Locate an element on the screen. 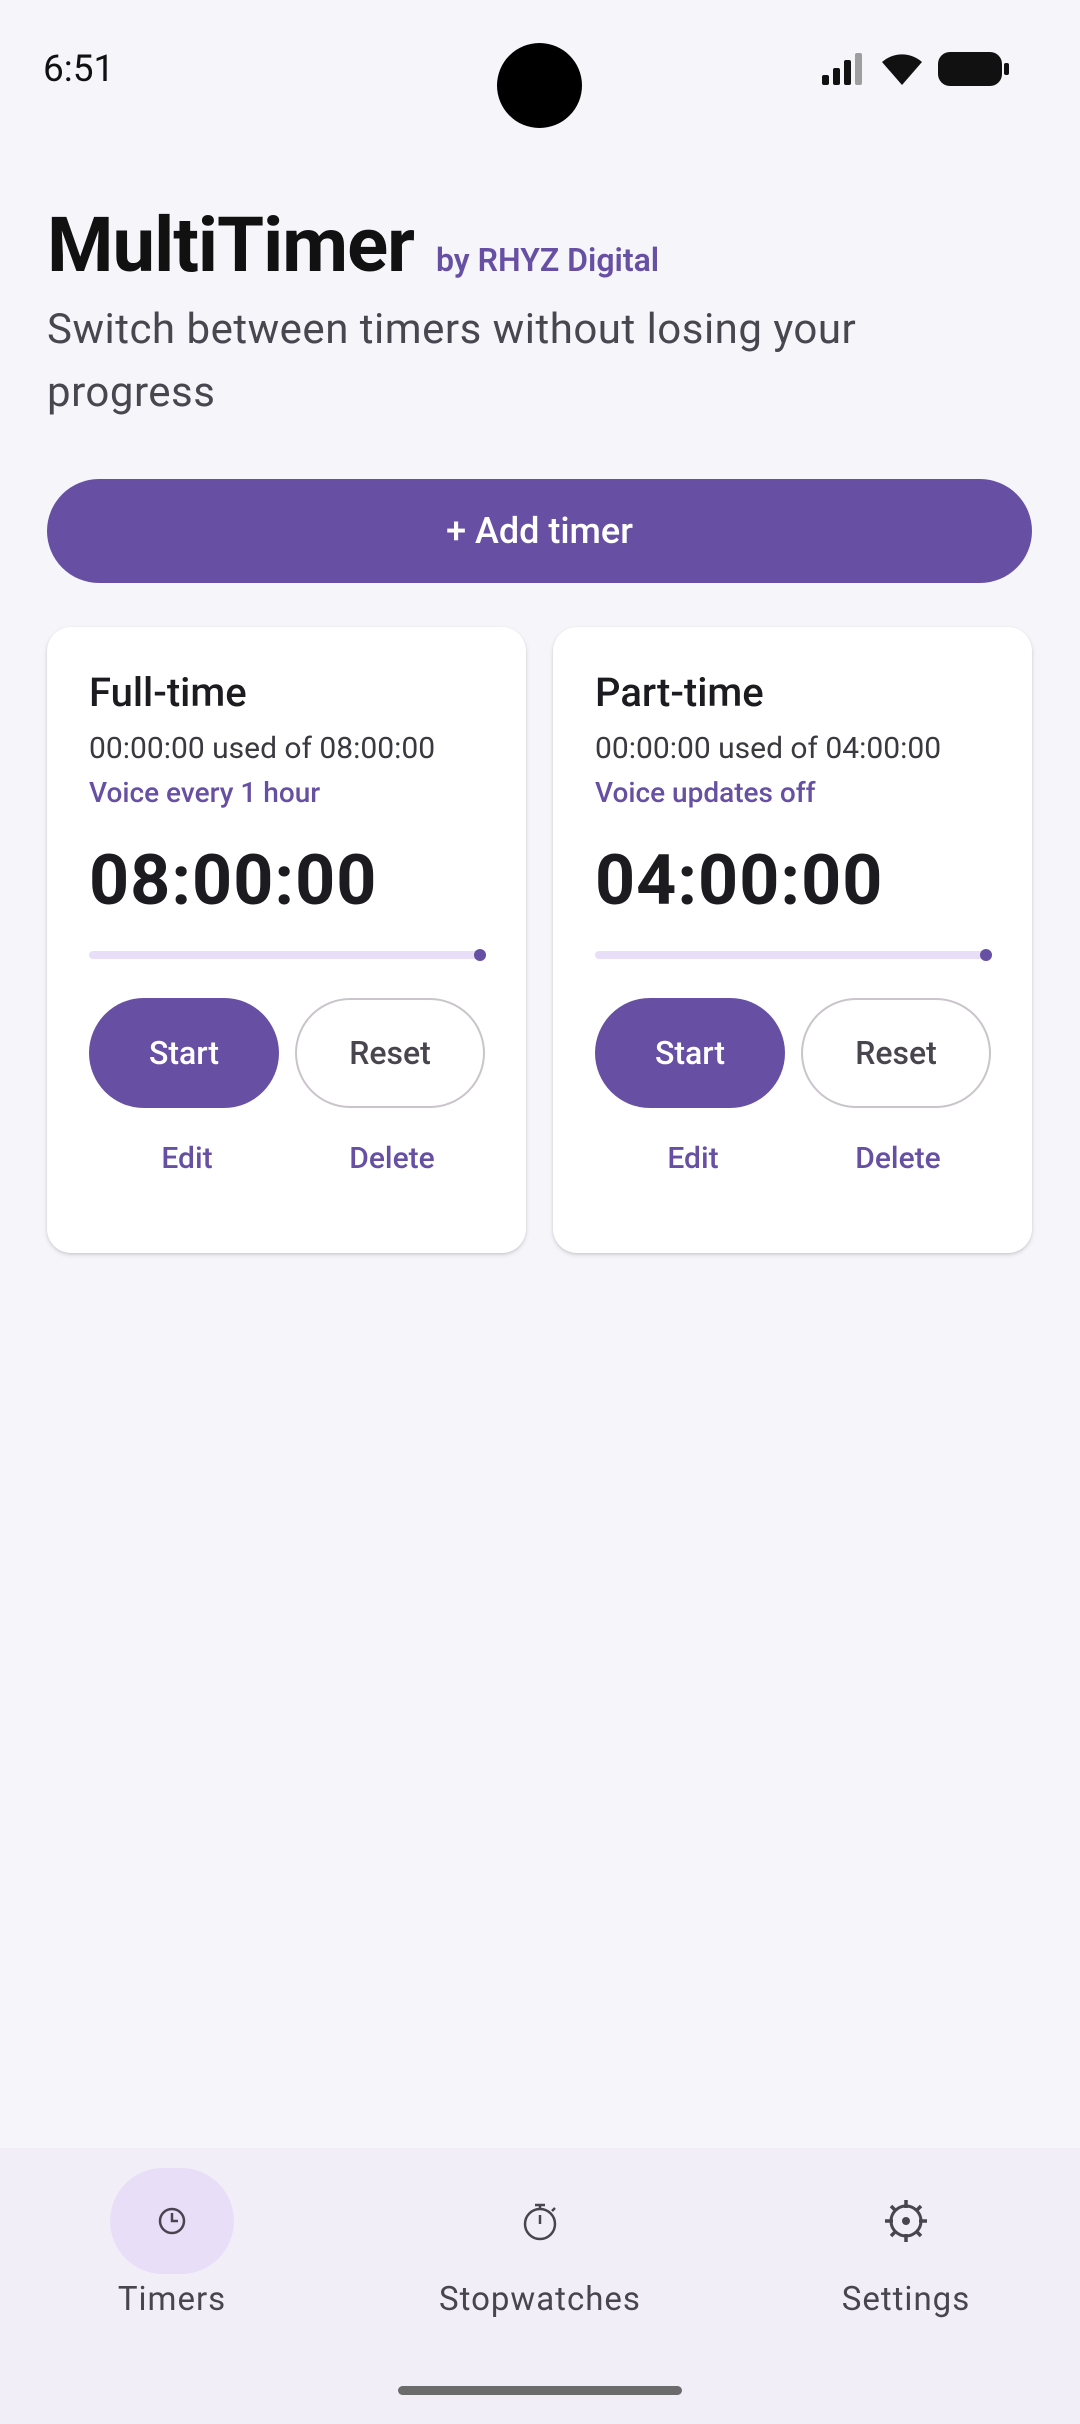  nav-item-stopwatches: Stopwatches is located at coordinates (540, 2243).